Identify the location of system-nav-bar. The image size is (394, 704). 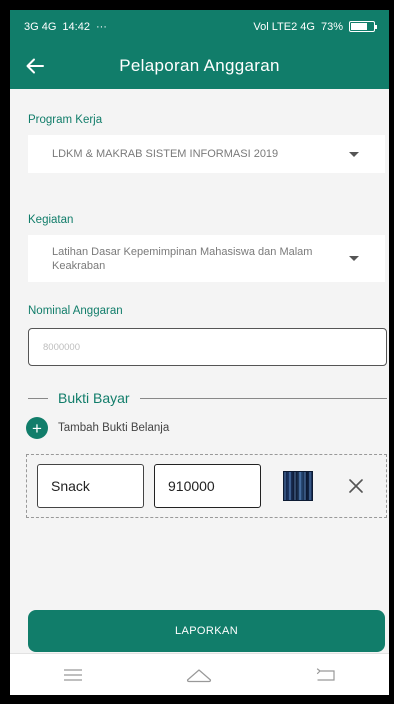
(199, 674).